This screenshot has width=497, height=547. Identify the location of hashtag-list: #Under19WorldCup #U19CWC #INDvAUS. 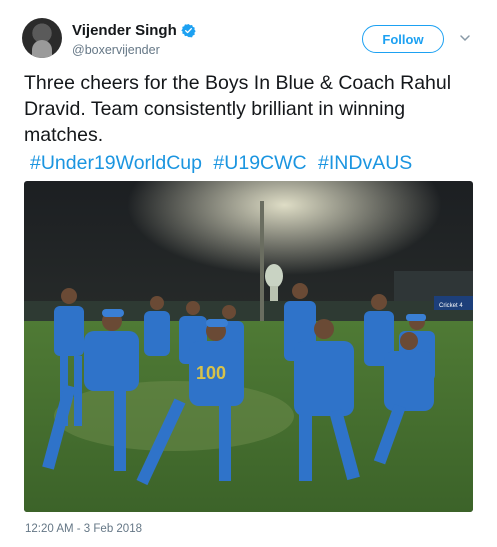
(249, 163).